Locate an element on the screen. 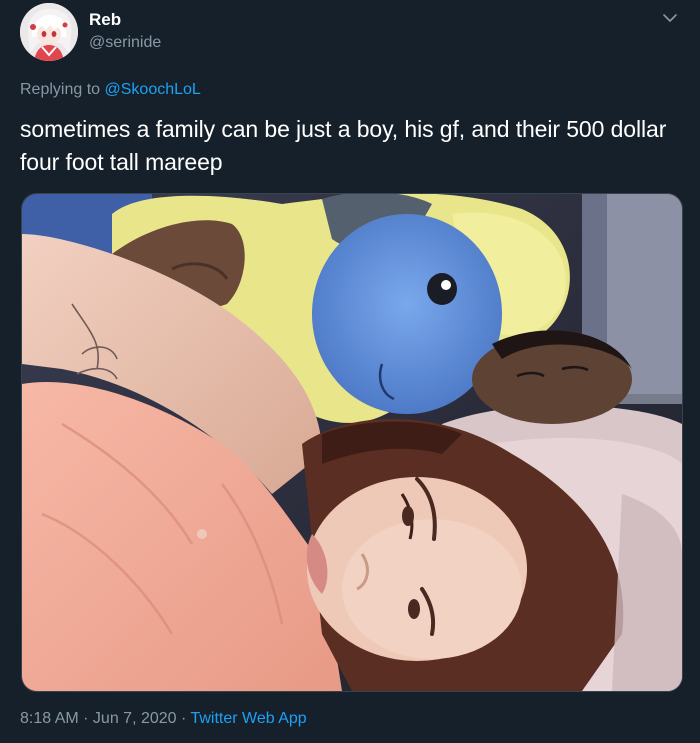 The image size is (700, 743). tweet-source-link: Twitter Web App is located at coordinates (248, 718).